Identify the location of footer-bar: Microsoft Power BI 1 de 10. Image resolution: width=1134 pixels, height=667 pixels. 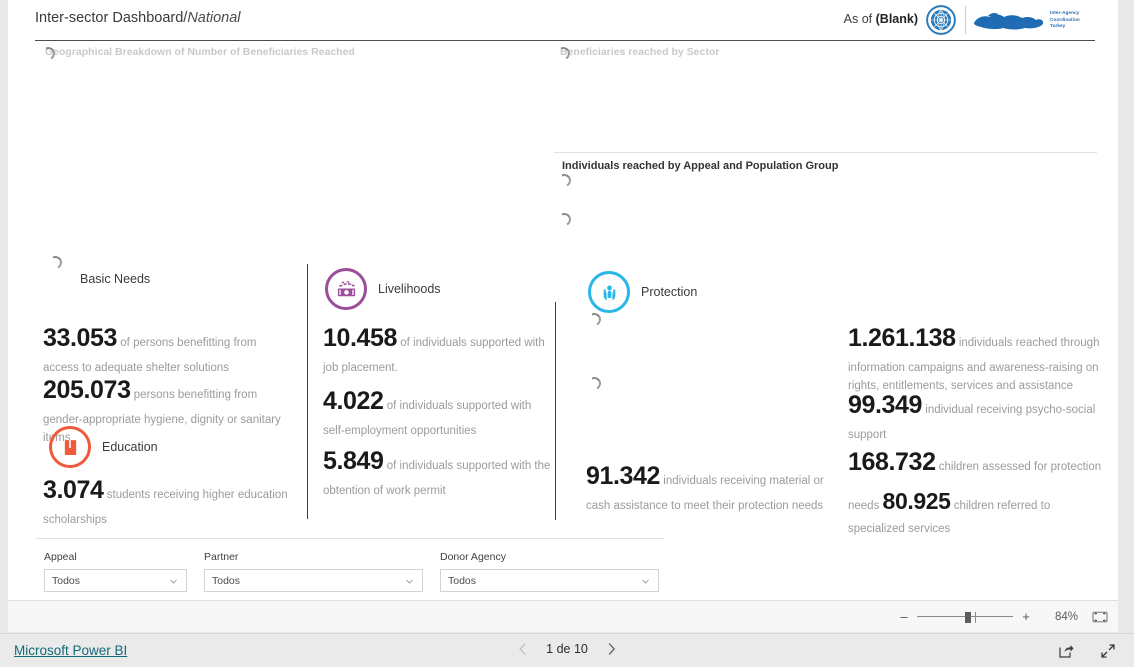
(567, 650).